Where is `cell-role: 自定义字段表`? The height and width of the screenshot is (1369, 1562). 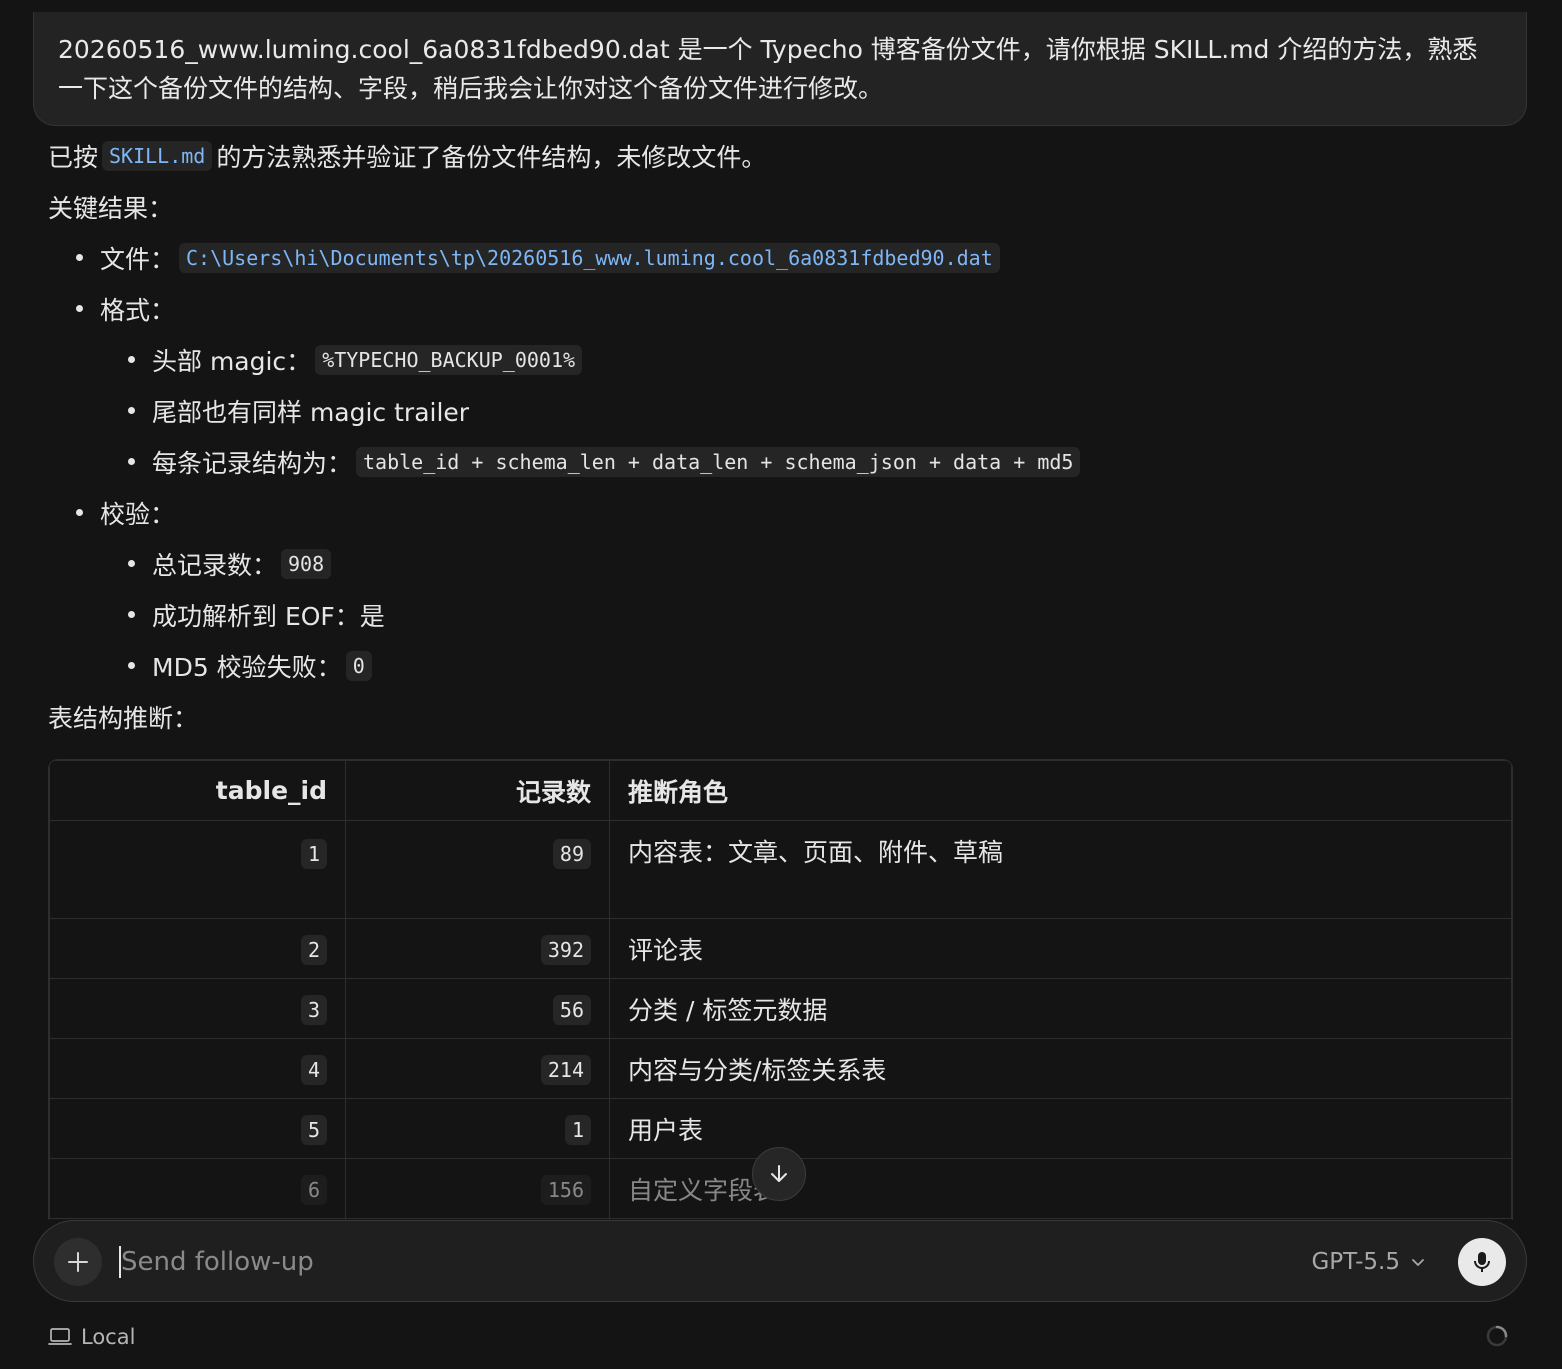 cell-role: 自定义字段表 is located at coordinates (1060, 1188).